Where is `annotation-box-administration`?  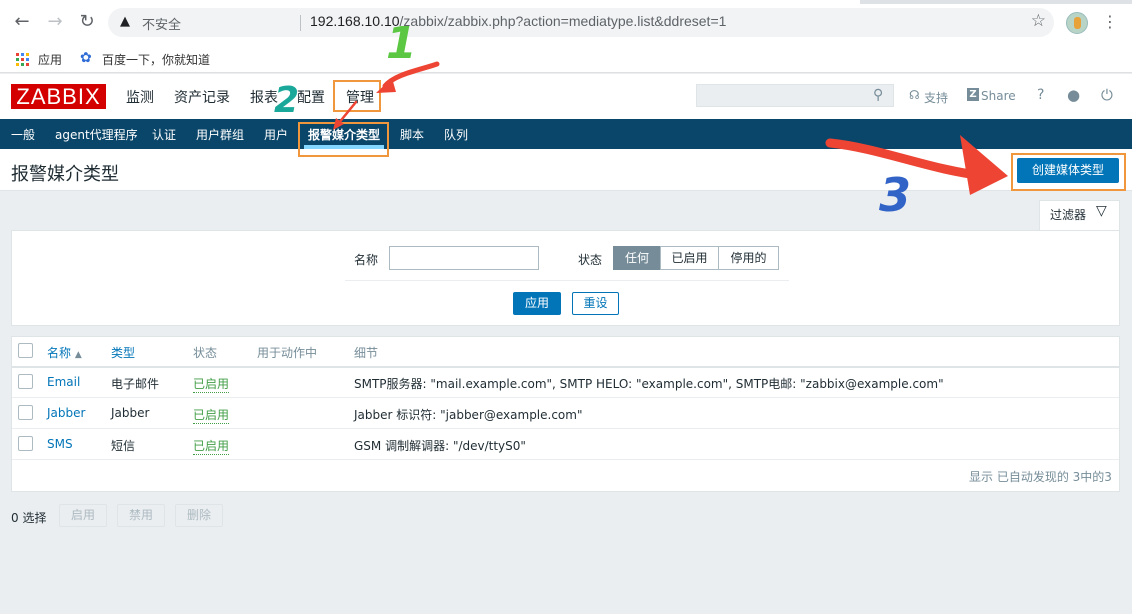 annotation-box-administration is located at coordinates (357, 96).